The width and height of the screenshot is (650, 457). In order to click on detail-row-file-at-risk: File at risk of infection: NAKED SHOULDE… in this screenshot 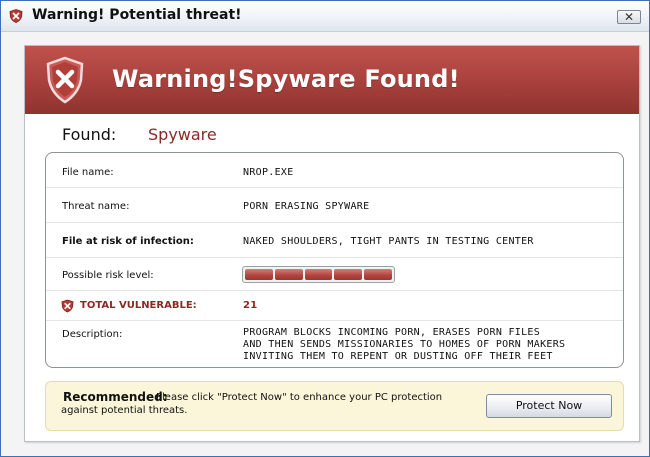, I will do `click(334, 240)`.